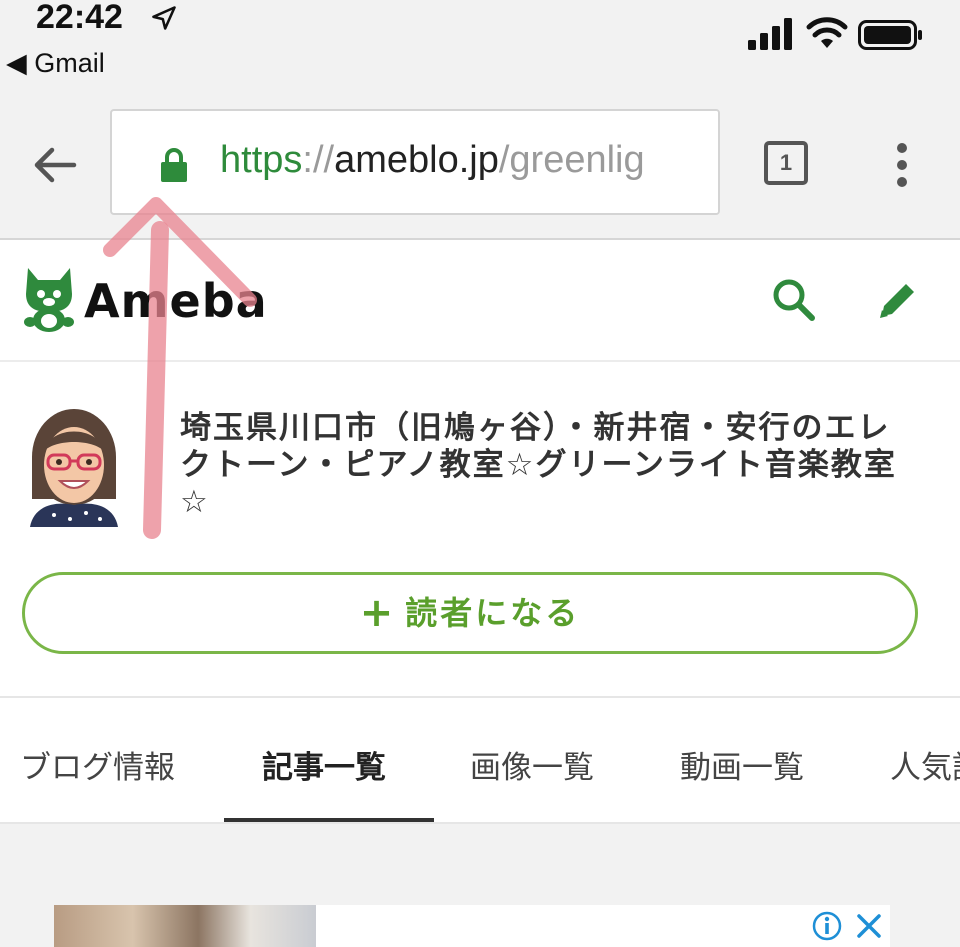 The height and width of the screenshot is (947, 960). Describe the element at coordinates (74, 466) in the screenshot. I see `avatar` at that location.